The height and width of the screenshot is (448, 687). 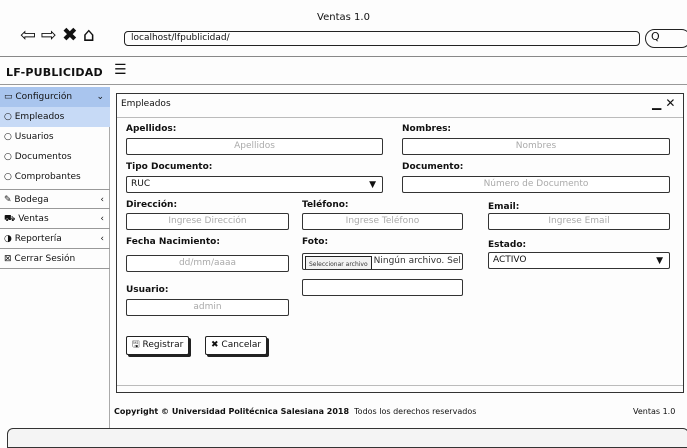 I want to click on search-button: Q, so click(x=666, y=38).